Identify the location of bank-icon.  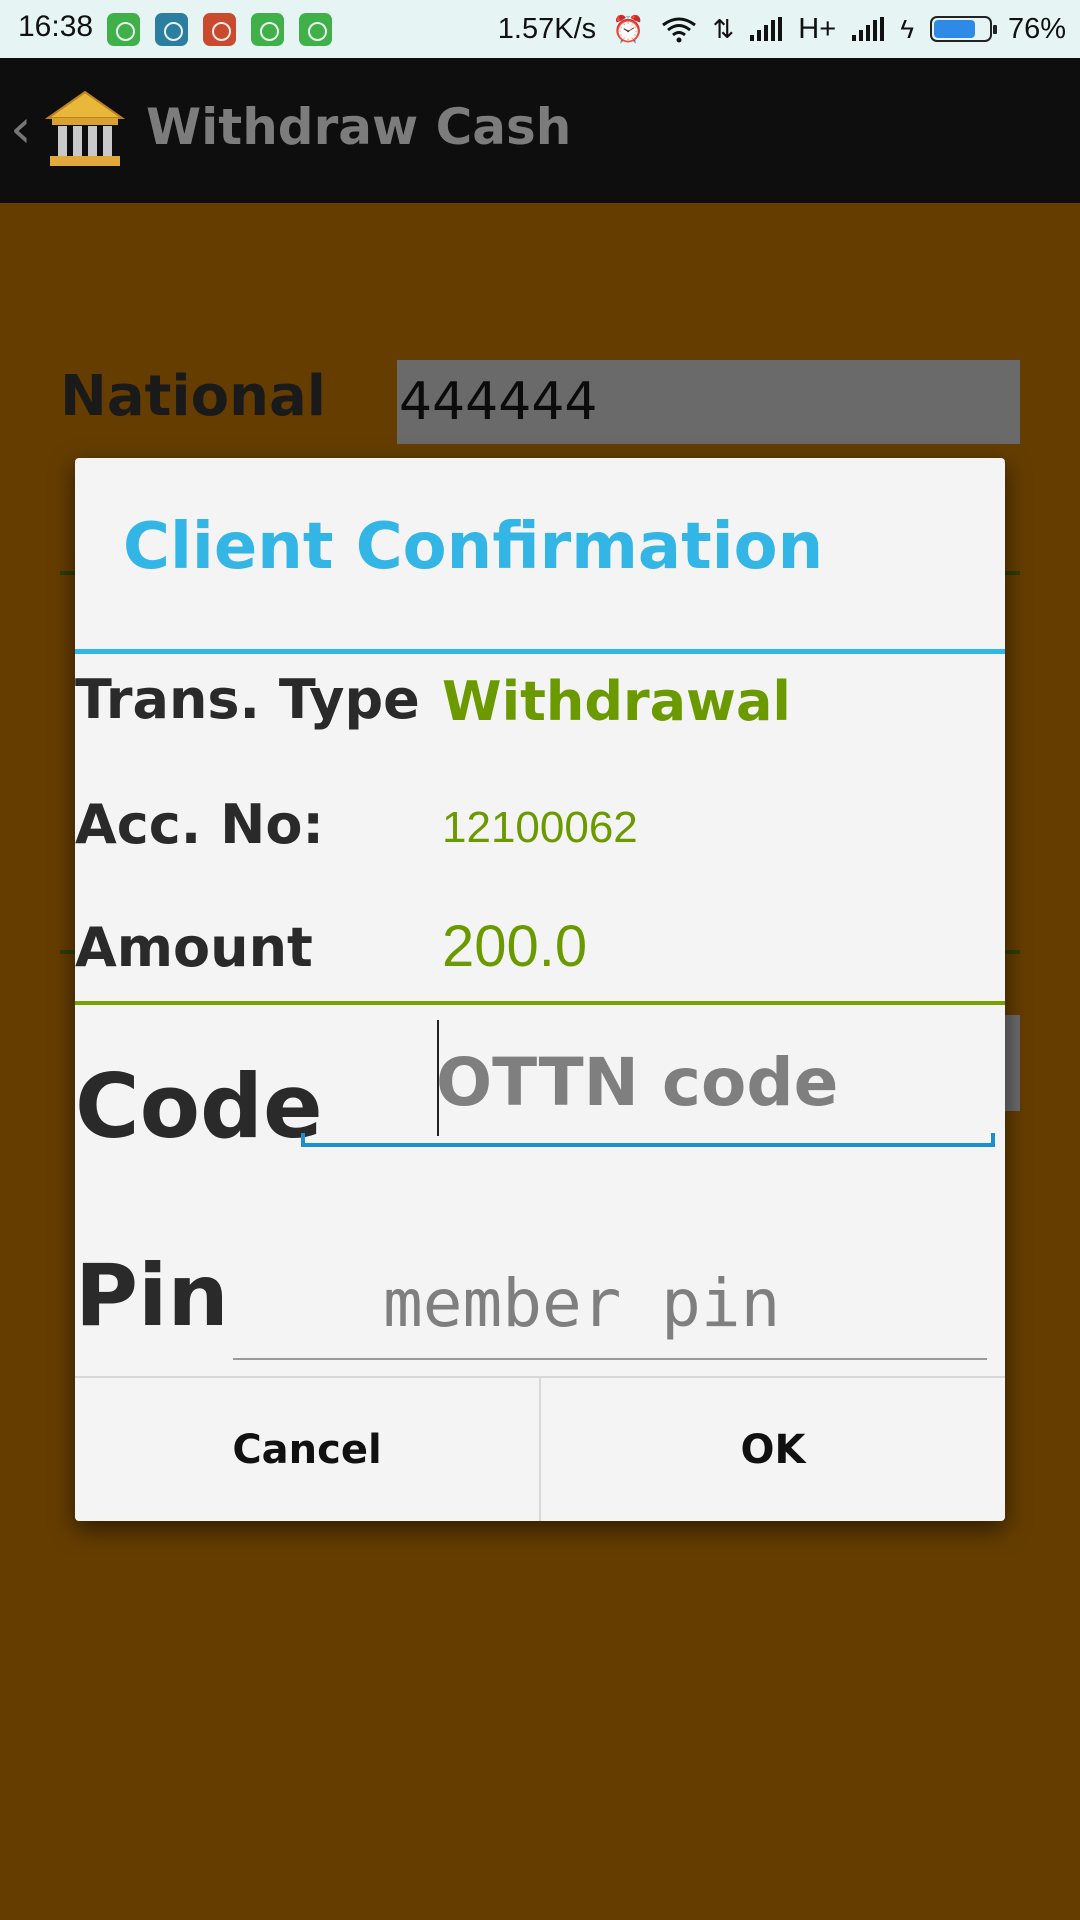
(85, 129).